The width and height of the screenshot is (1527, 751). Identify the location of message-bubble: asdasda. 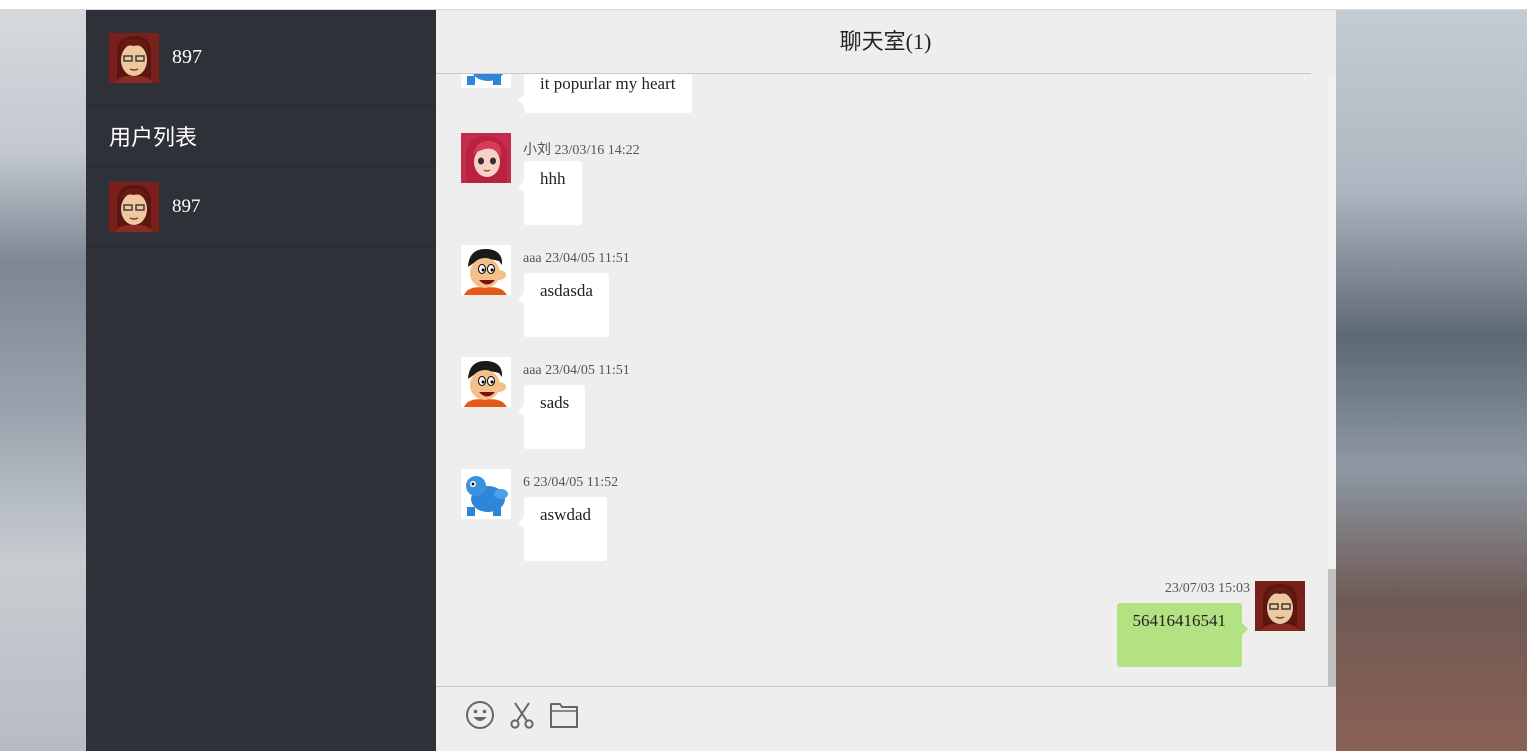
(563, 305).